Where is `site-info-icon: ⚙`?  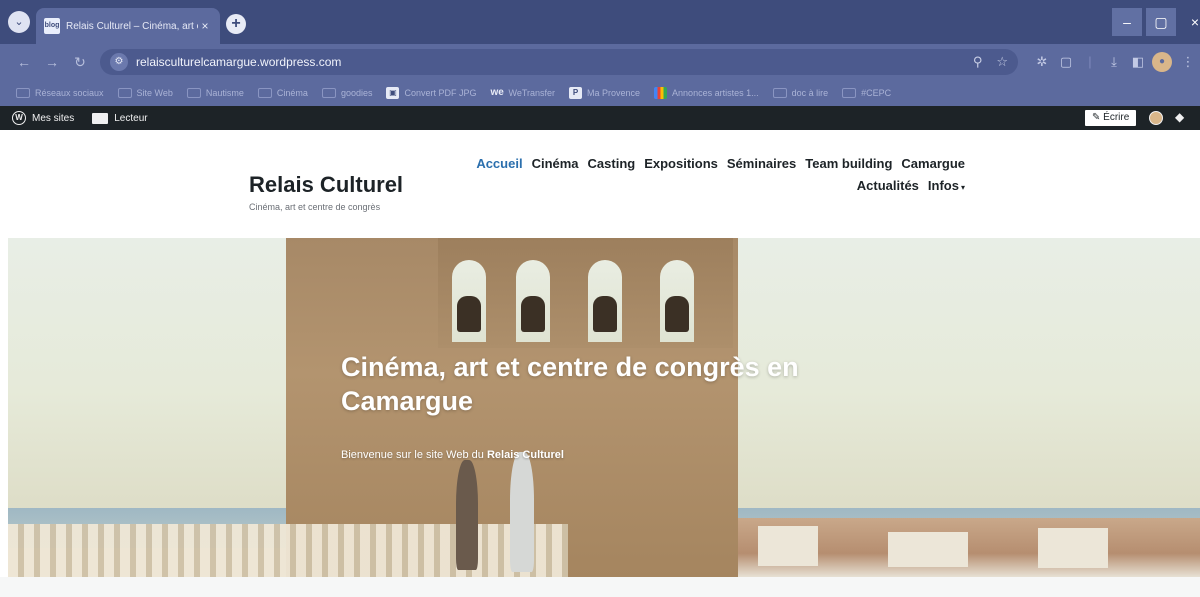
site-info-icon: ⚙ is located at coordinates (119, 62).